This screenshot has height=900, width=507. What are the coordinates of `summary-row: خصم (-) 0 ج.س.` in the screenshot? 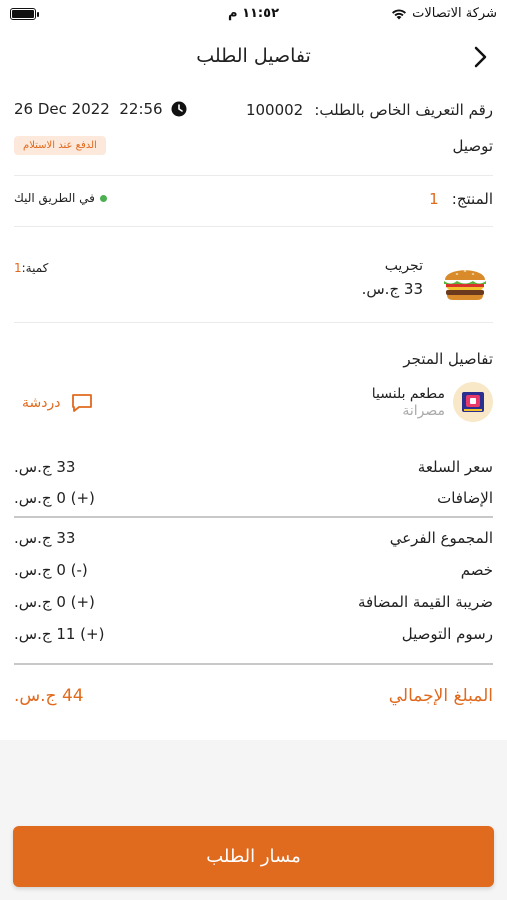 It's located at (253, 572).